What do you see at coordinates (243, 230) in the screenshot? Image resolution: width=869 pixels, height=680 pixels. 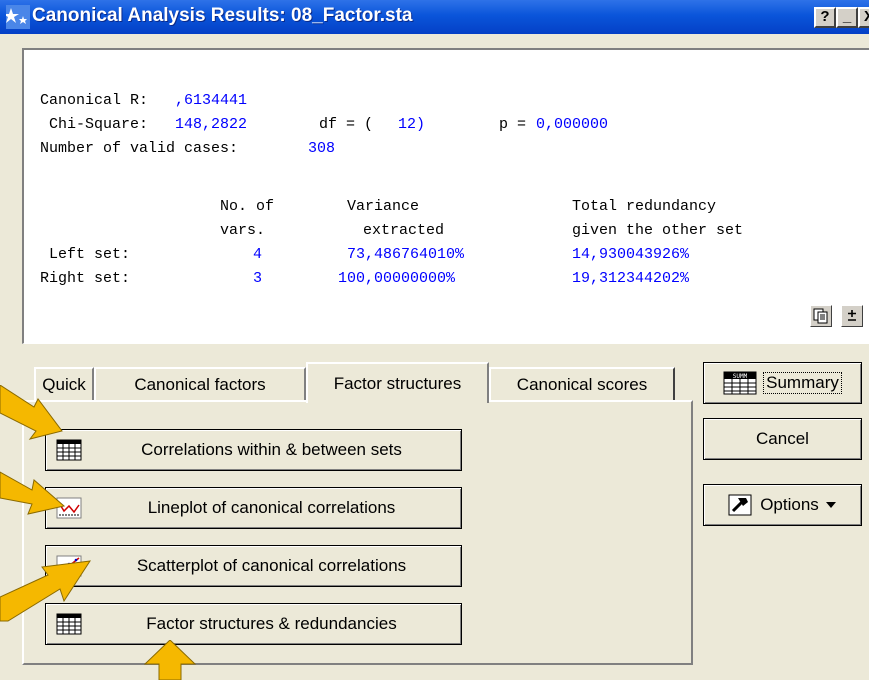 I see `header-vars-line2: vars.` at bounding box center [243, 230].